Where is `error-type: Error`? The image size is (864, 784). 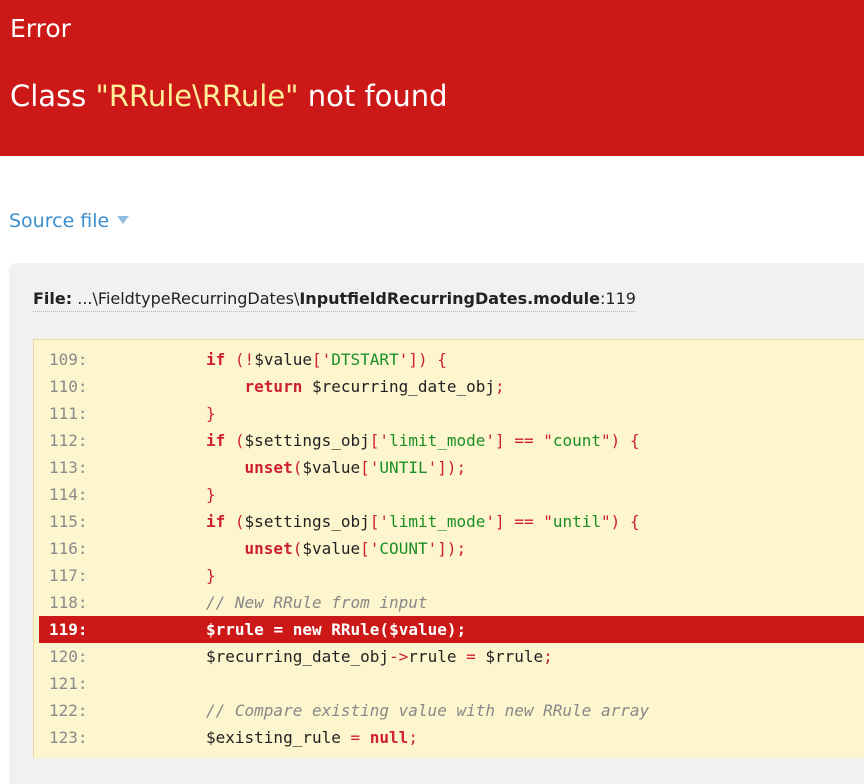
error-type: Error is located at coordinates (40, 28).